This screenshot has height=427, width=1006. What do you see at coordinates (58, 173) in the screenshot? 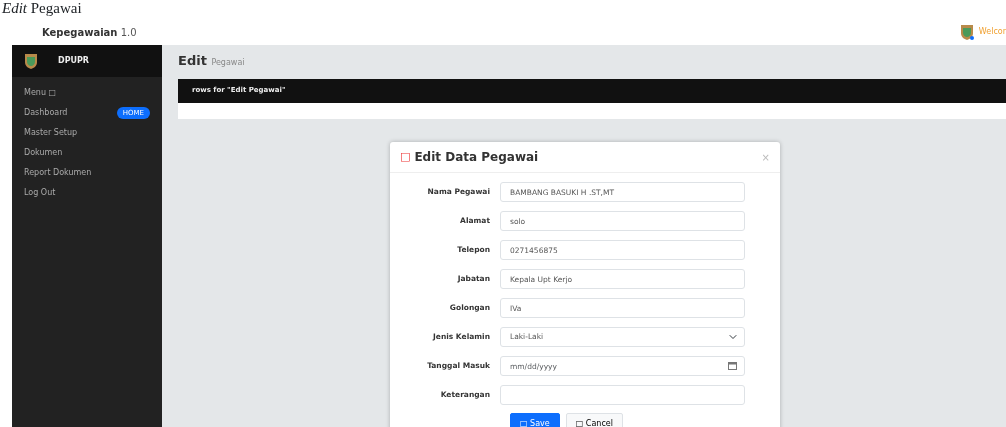
I see `sidebar-item: Report Dokumen` at bounding box center [58, 173].